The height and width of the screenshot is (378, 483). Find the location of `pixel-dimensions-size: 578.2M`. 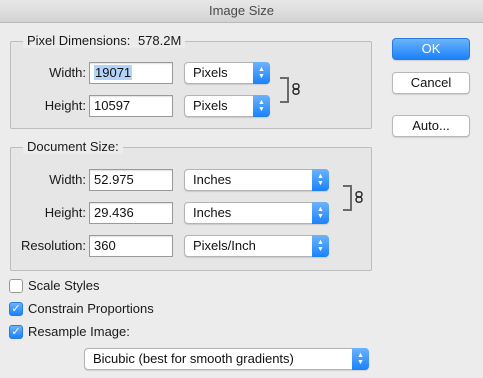

pixel-dimensions-size: 578.2M is located at coordinates (159, 40).